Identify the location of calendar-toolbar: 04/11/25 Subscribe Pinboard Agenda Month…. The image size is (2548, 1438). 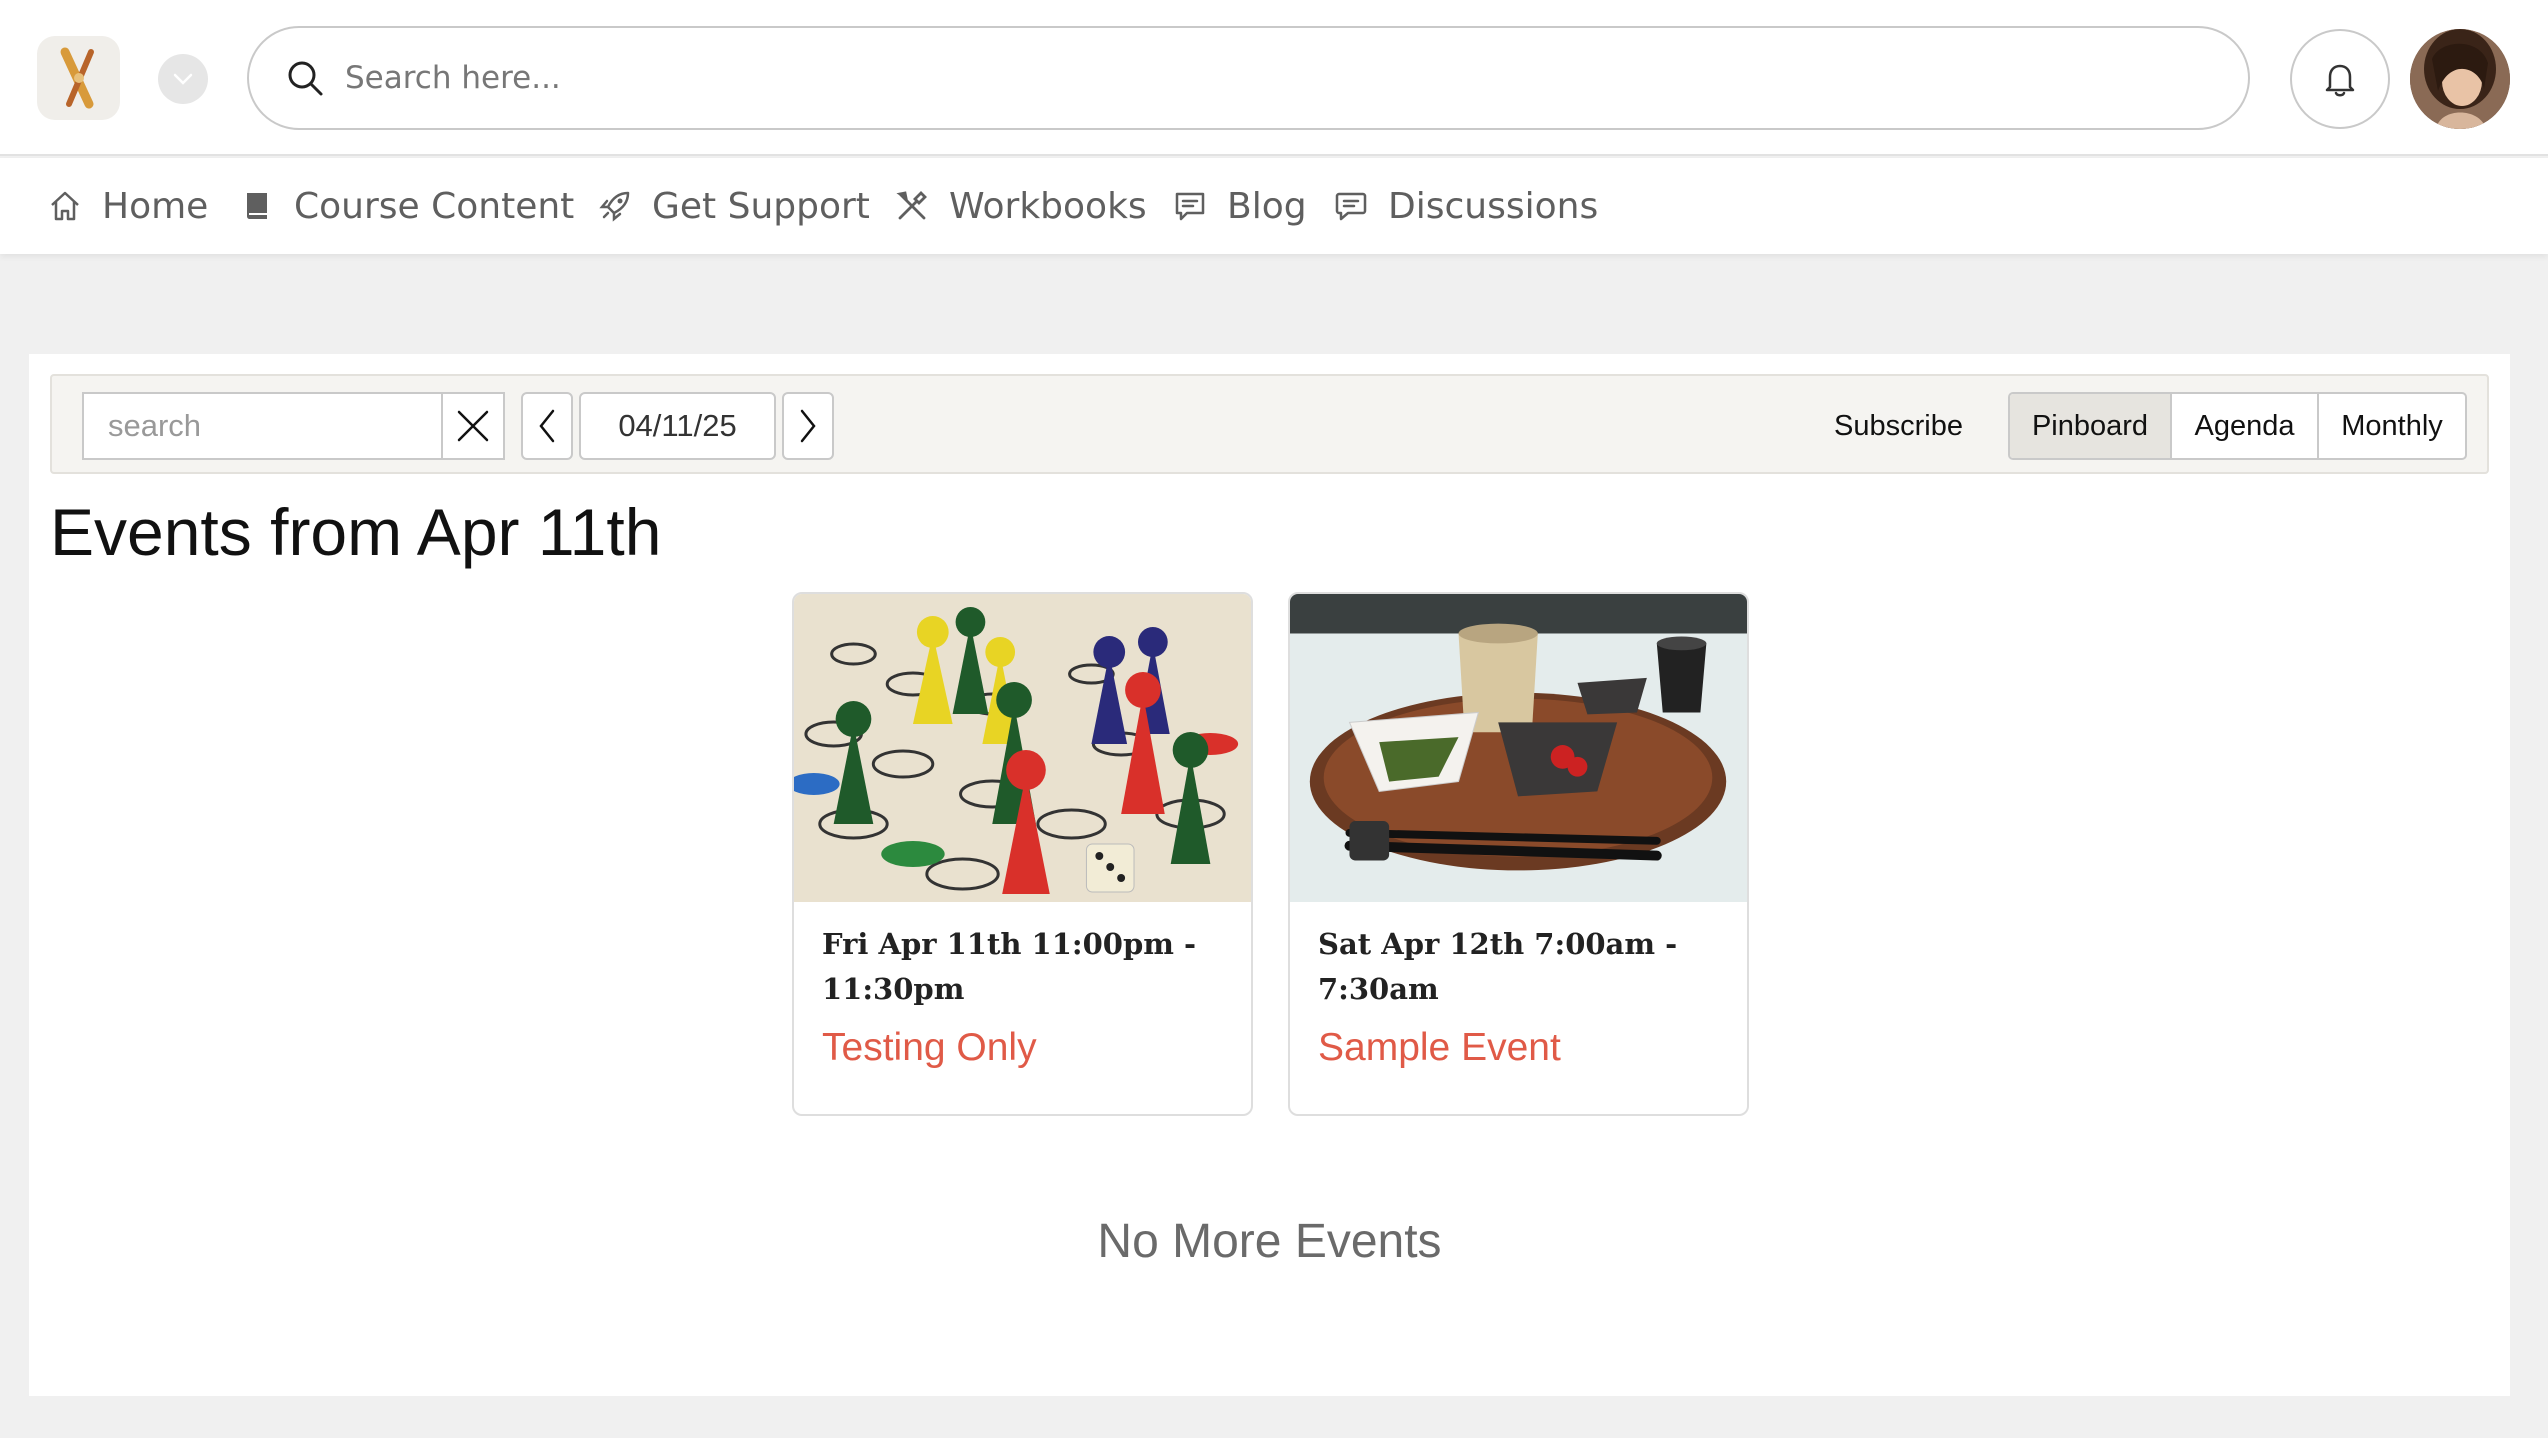
(1269, 424).